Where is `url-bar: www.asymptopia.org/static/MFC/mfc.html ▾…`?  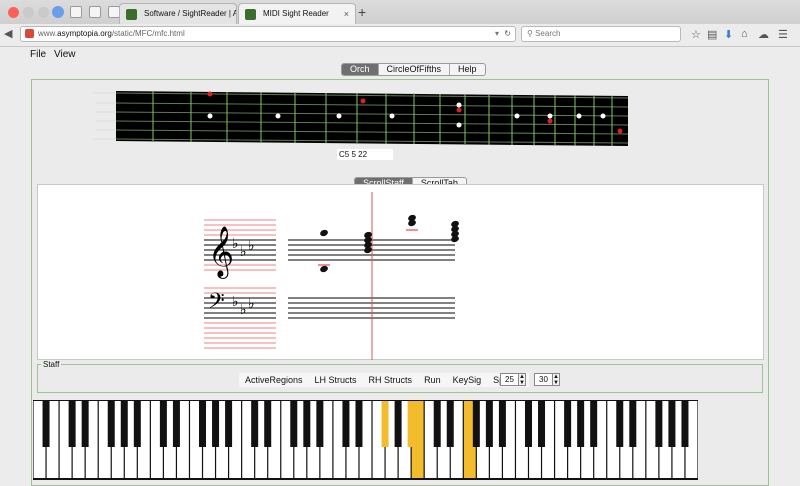
url-bar: www.asymptopia.org/static/MFC/mfc.html ▾… is located at coordinates (268, 34).